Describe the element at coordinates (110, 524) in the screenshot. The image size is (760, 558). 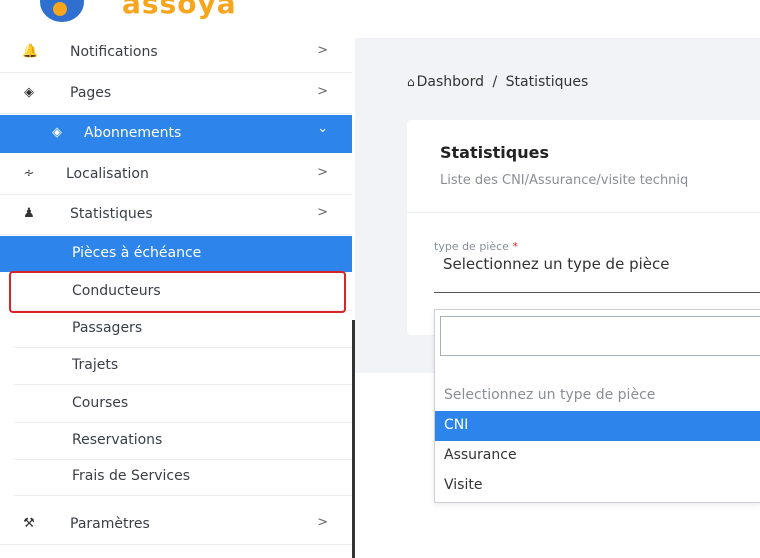
I see `sidebar-item-label: Paramètres` at that location.